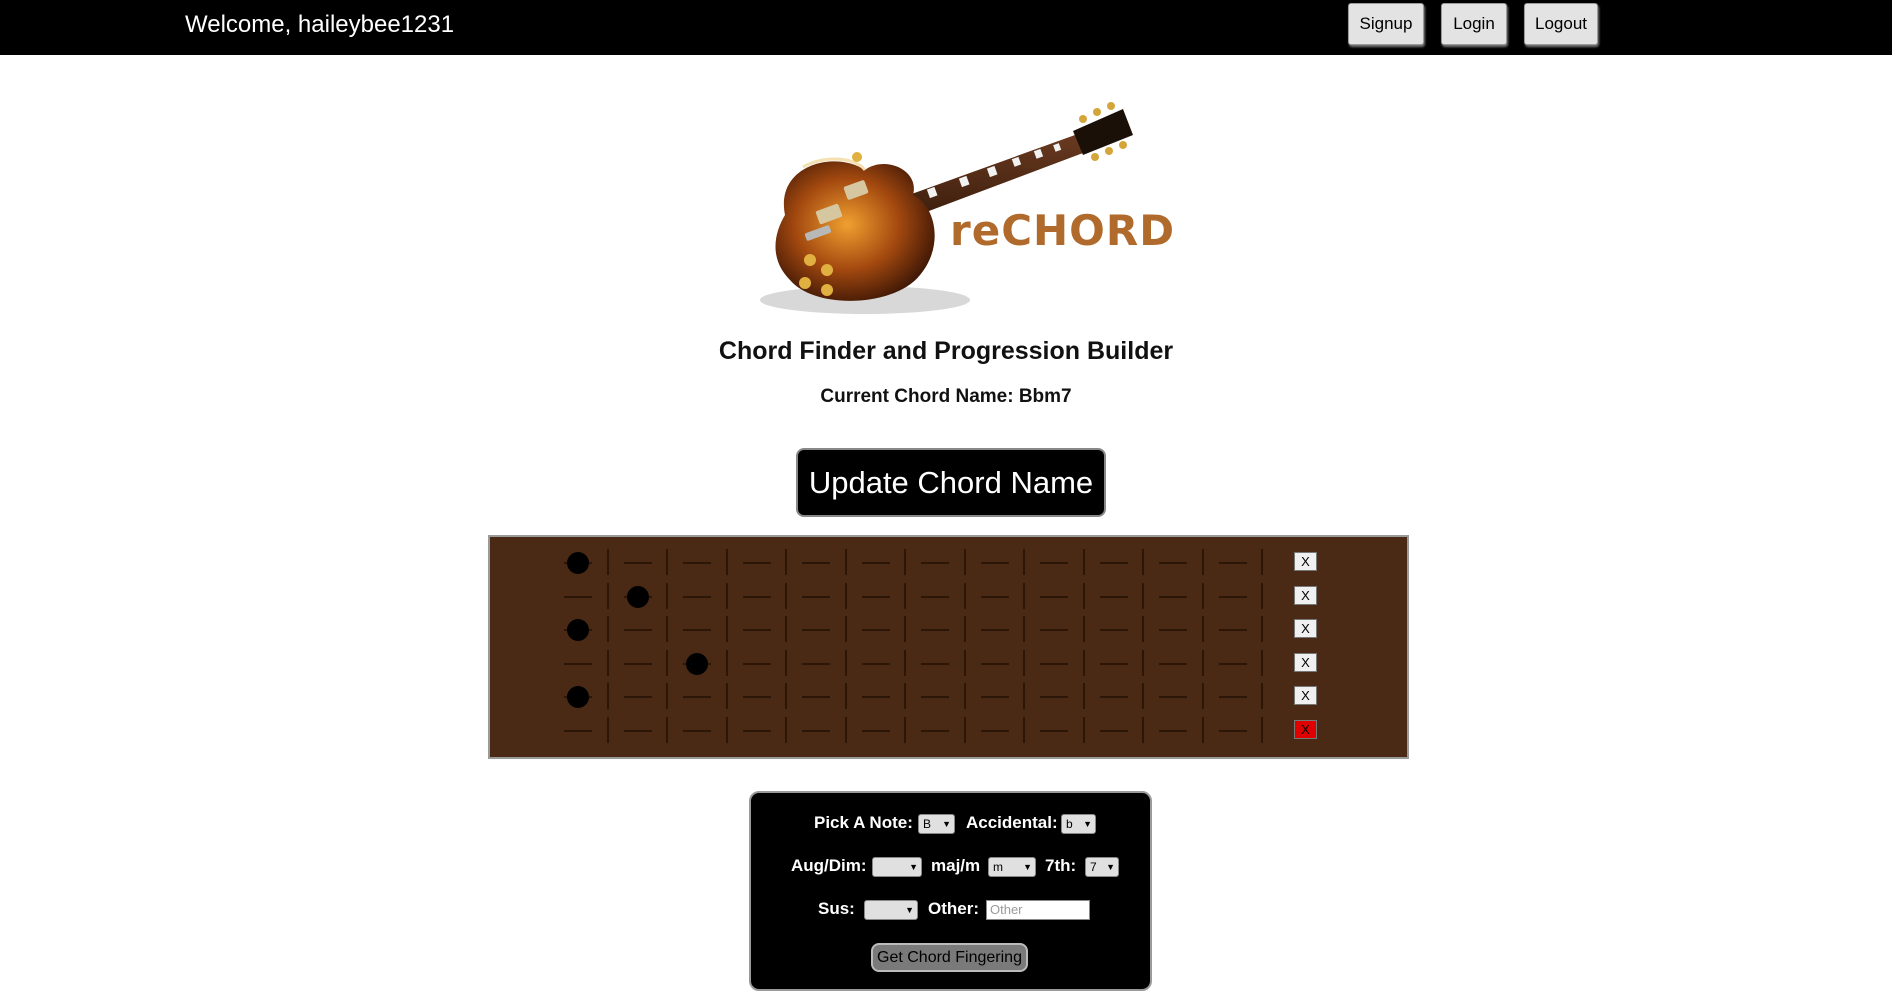 Image resolution: width=1892 pixels, height=991 pixels. I want to click on sus-select: ▼, so click(891, 910).